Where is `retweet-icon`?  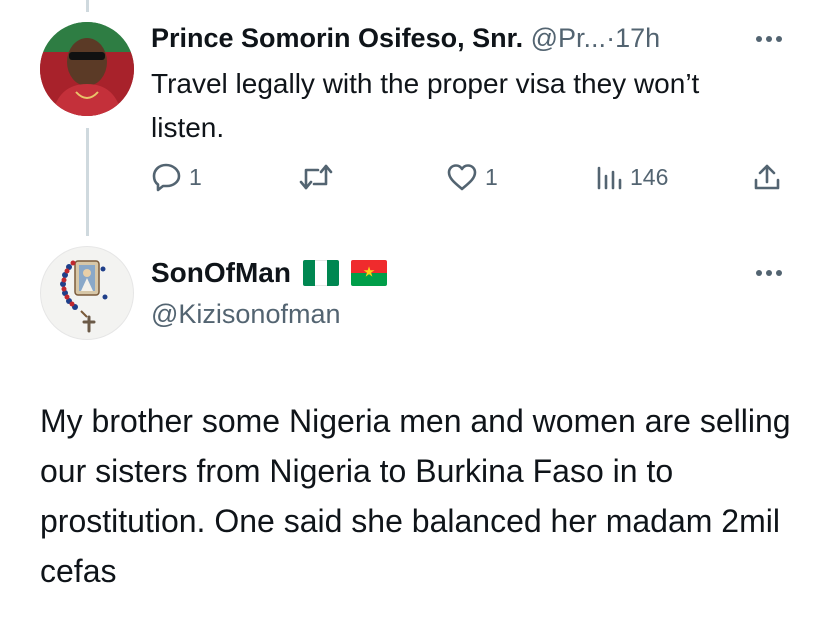
retweet-icon is located at coordinates (316, 177).